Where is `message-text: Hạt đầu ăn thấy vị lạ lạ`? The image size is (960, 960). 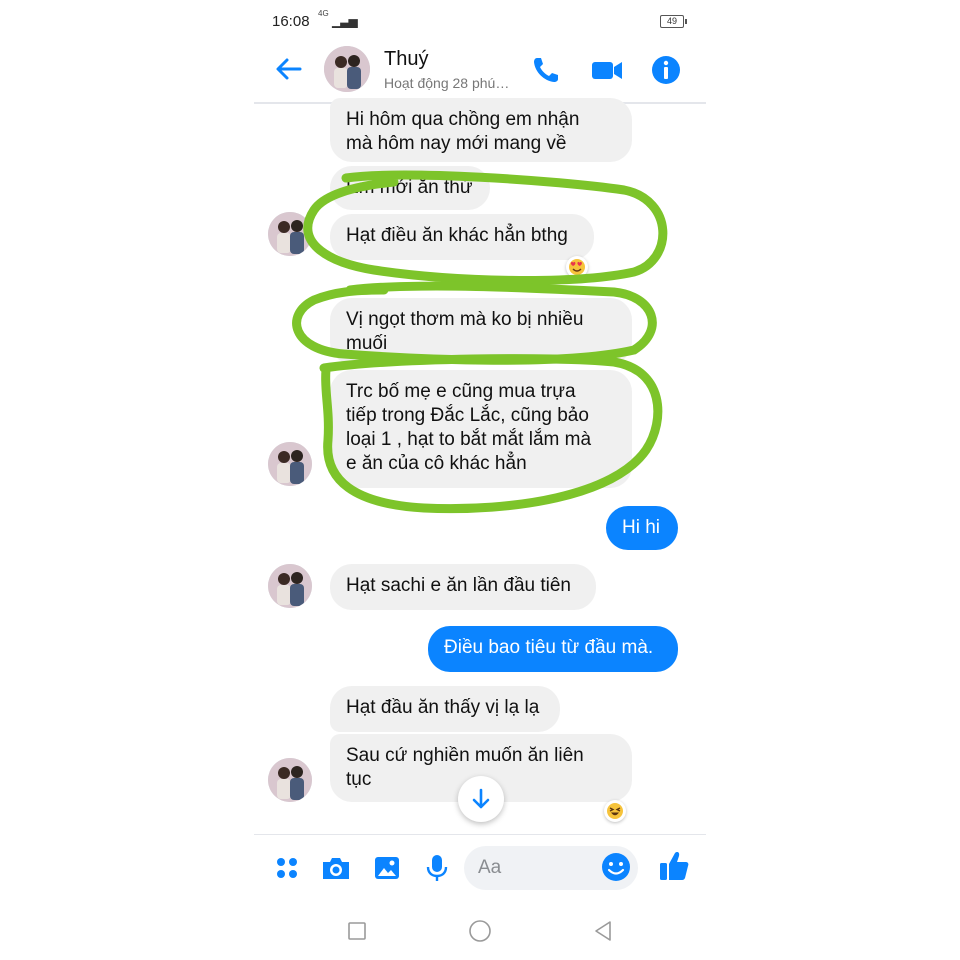 message-text: Hạt đầu ăn thấy vị lạ lạ is located at coordinates (443, 707).